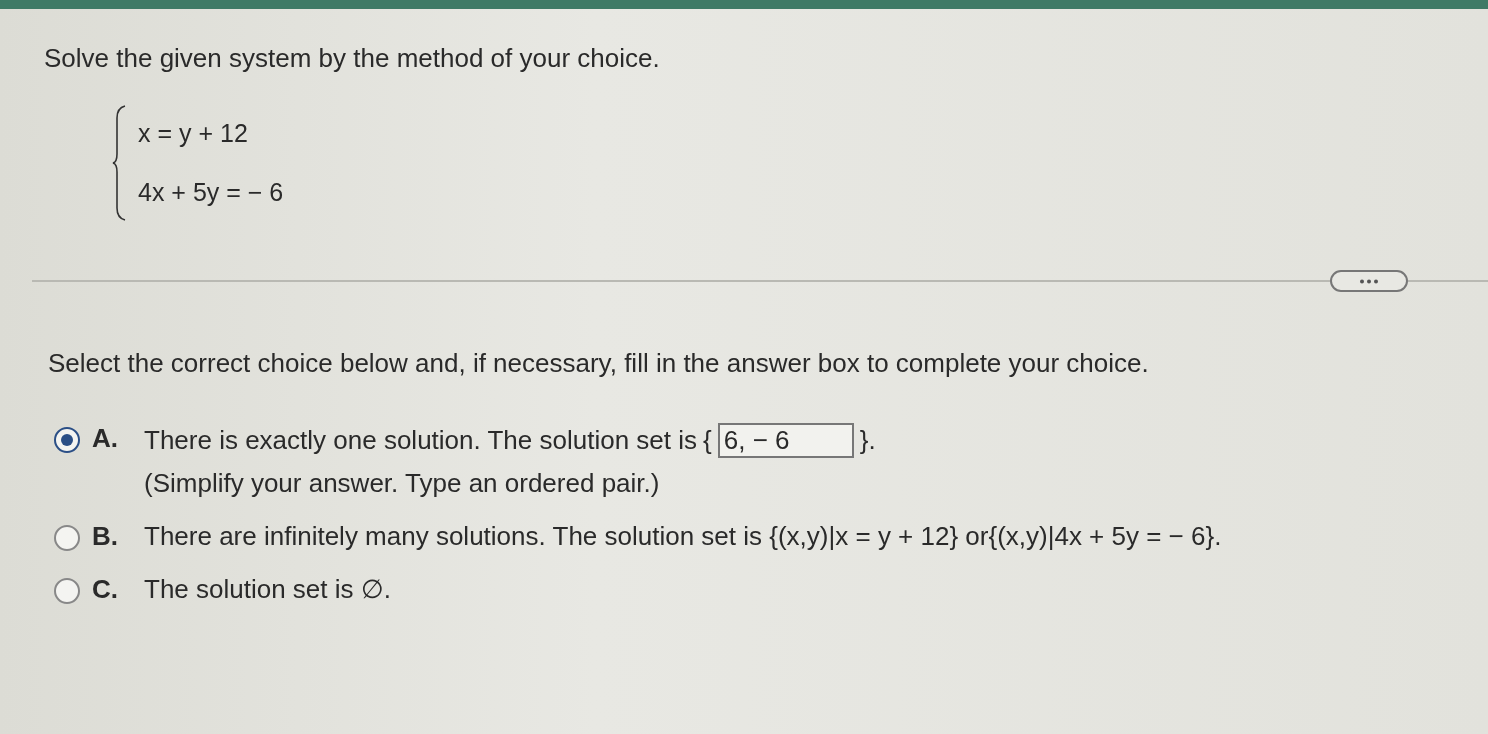 The width and height of the screenshot is (1488, 734). What do you see at coordinates (352, 58) in the screenshot?
I see `question-prompt: Solve the given system by the method of your choice.` at bounding box center [352, 58].